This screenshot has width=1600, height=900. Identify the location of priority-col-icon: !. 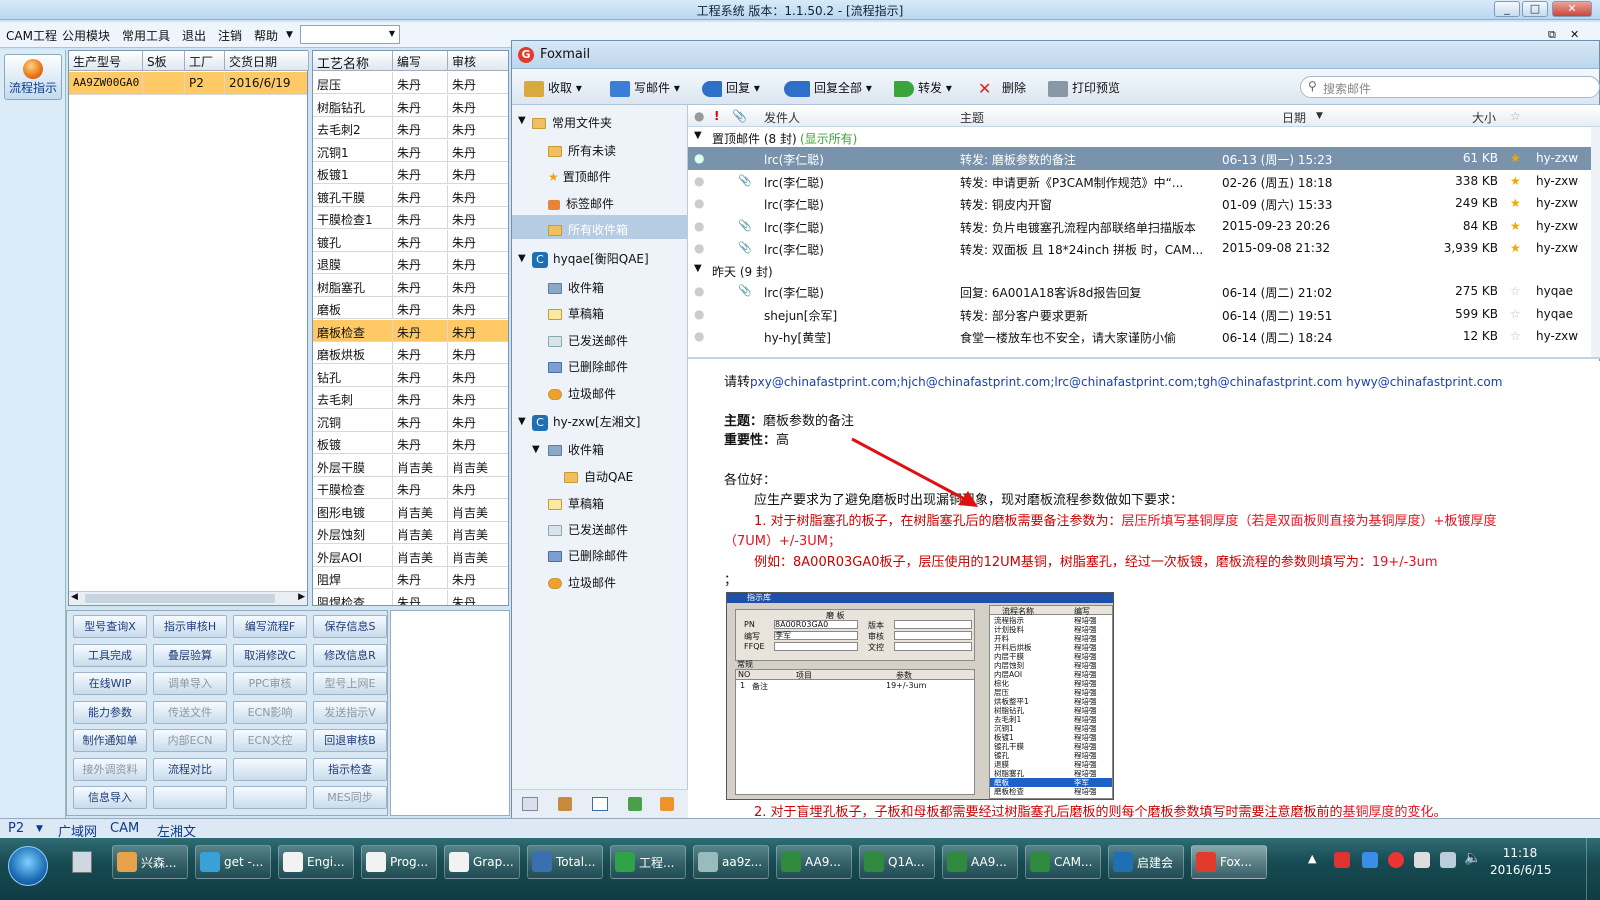
(716, 116).